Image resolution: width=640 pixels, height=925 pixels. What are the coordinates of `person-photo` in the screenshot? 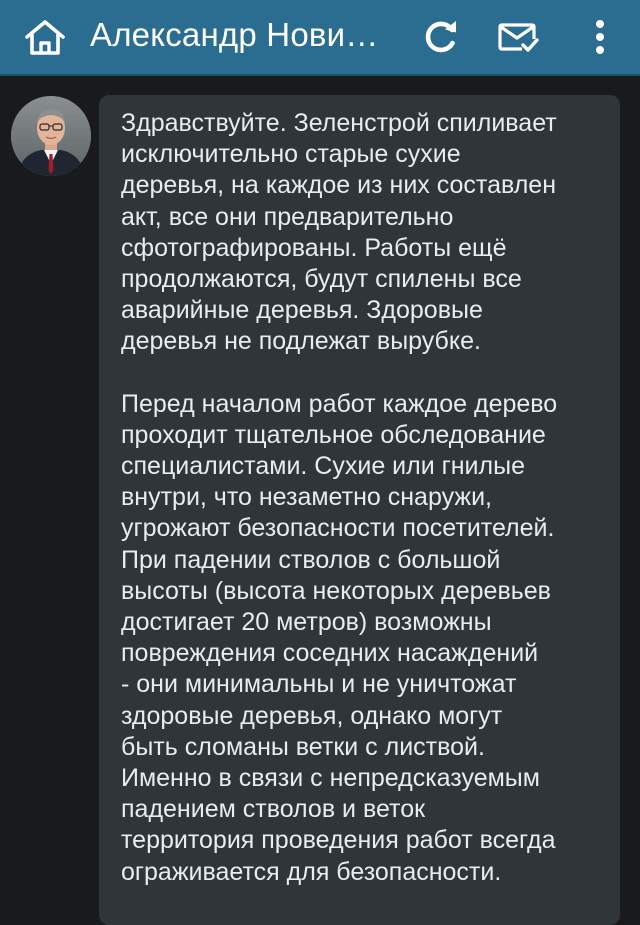 It's located at (51, 136).